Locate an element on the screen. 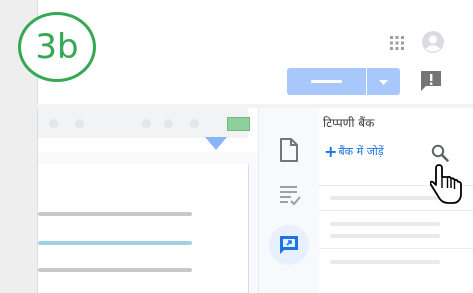 The width and height of the screenshot is (473, 293). add-to-bank-link: + बैंक में जोड़ें is located at coordinates (354, 151).